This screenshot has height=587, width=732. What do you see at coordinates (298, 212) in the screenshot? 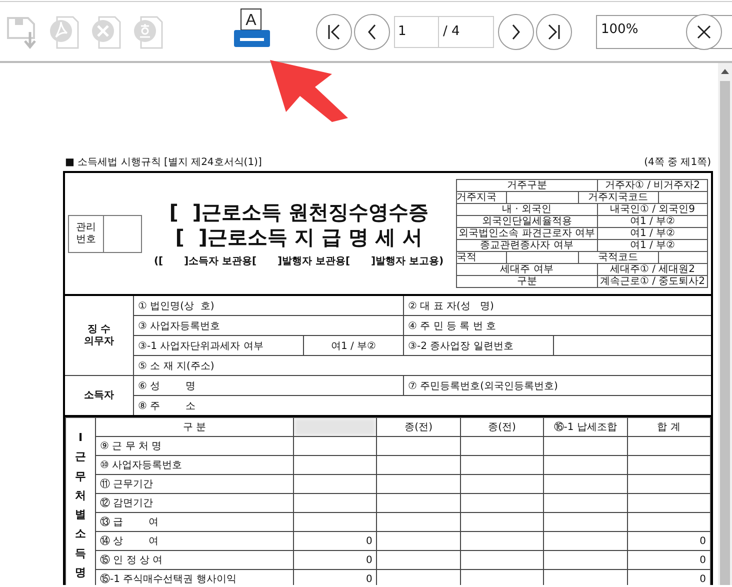
I see `form-title: [ ]근로소득 원천징수영수증` at bounding box center [298, 212].